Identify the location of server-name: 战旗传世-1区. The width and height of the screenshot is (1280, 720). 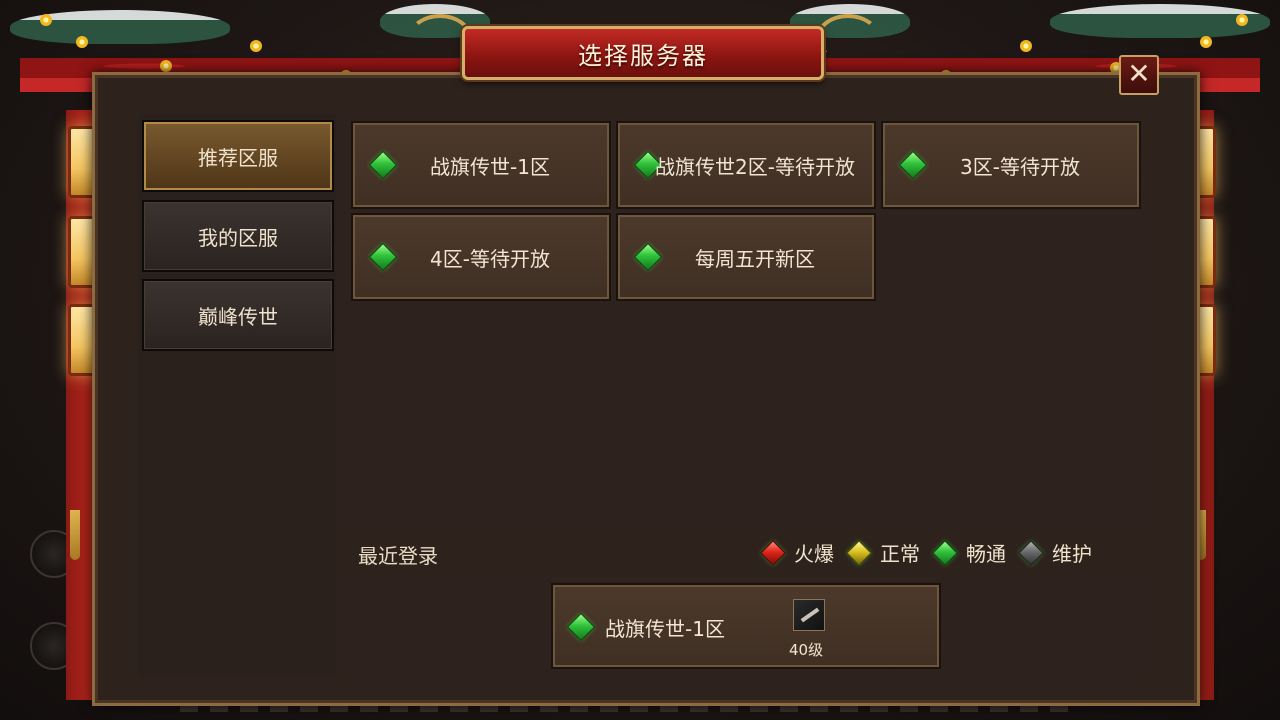
(490, 167).